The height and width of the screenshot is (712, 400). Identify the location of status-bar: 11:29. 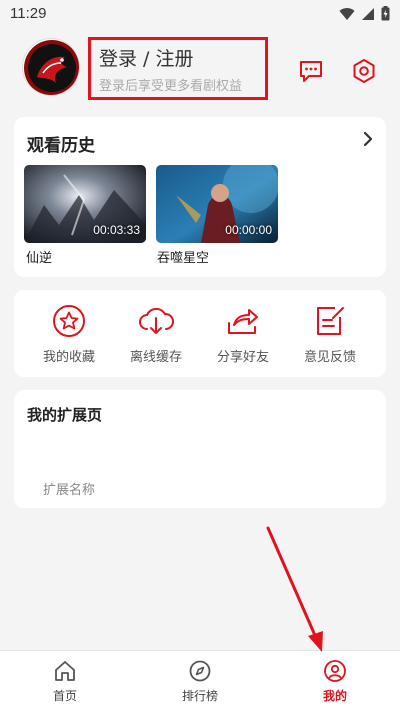
(200, 14).